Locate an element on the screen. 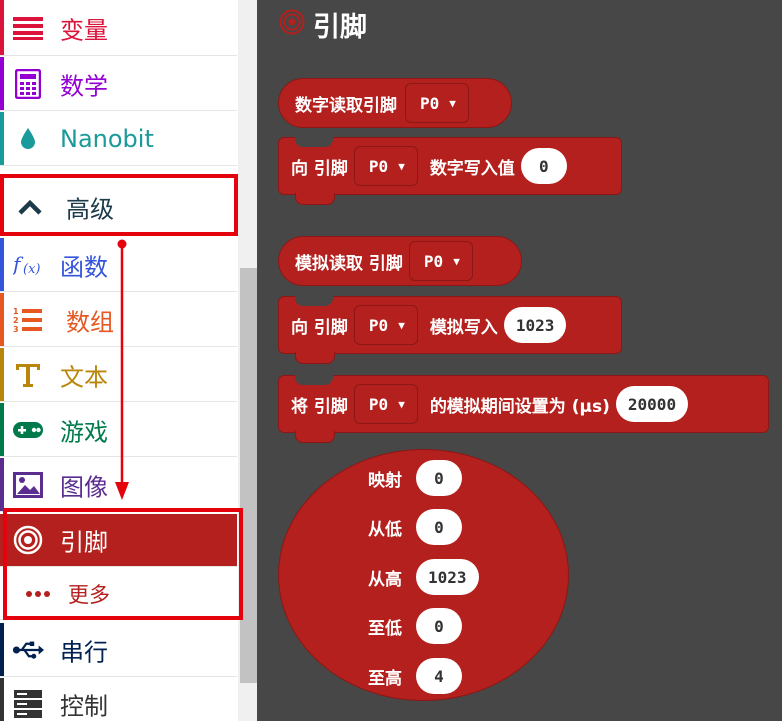 This screenshot has width=782, height=721. category-label: 变量 is located at coordinates (84, 30).